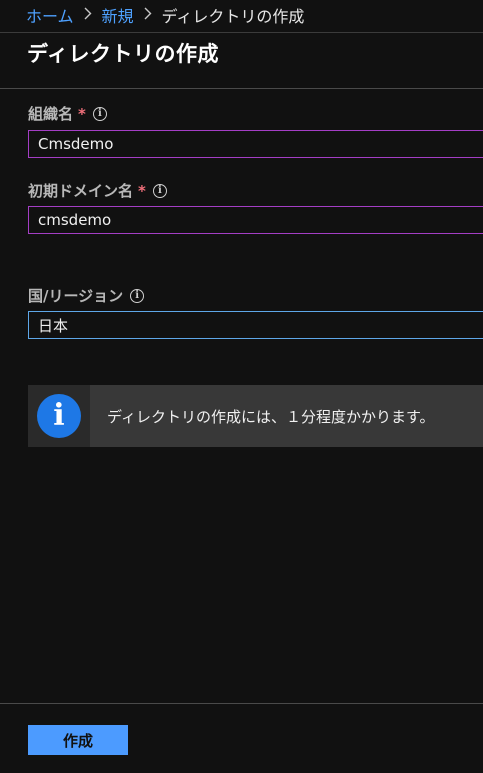  I want to click on initial-domain-input: cmsdemo, so click(255, 220).